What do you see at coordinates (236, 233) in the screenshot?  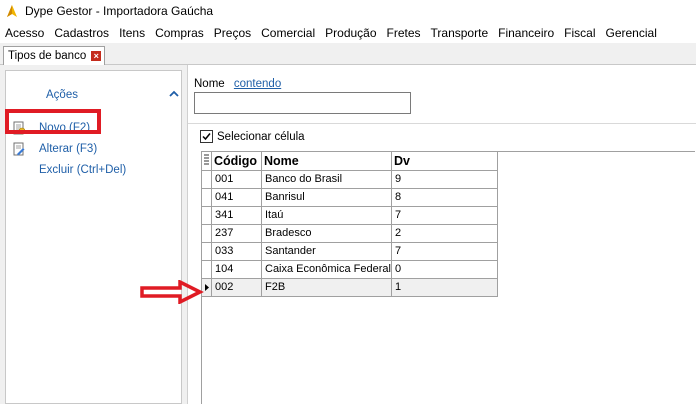 I see `cell-codigo: 237` at bounding box center [236, 233].